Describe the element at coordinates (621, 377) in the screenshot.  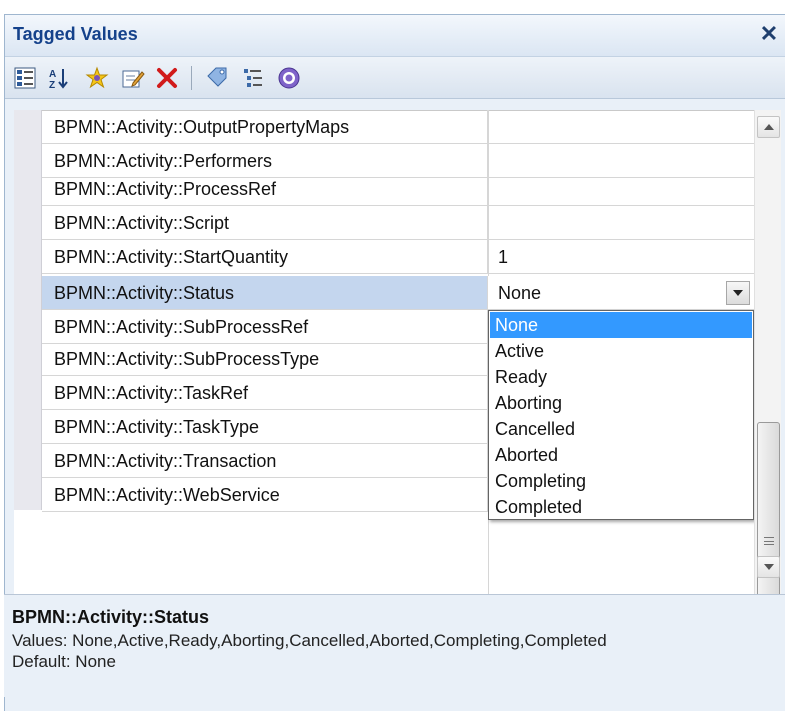
I see `dropdown-option-ready: Ready` at that location.